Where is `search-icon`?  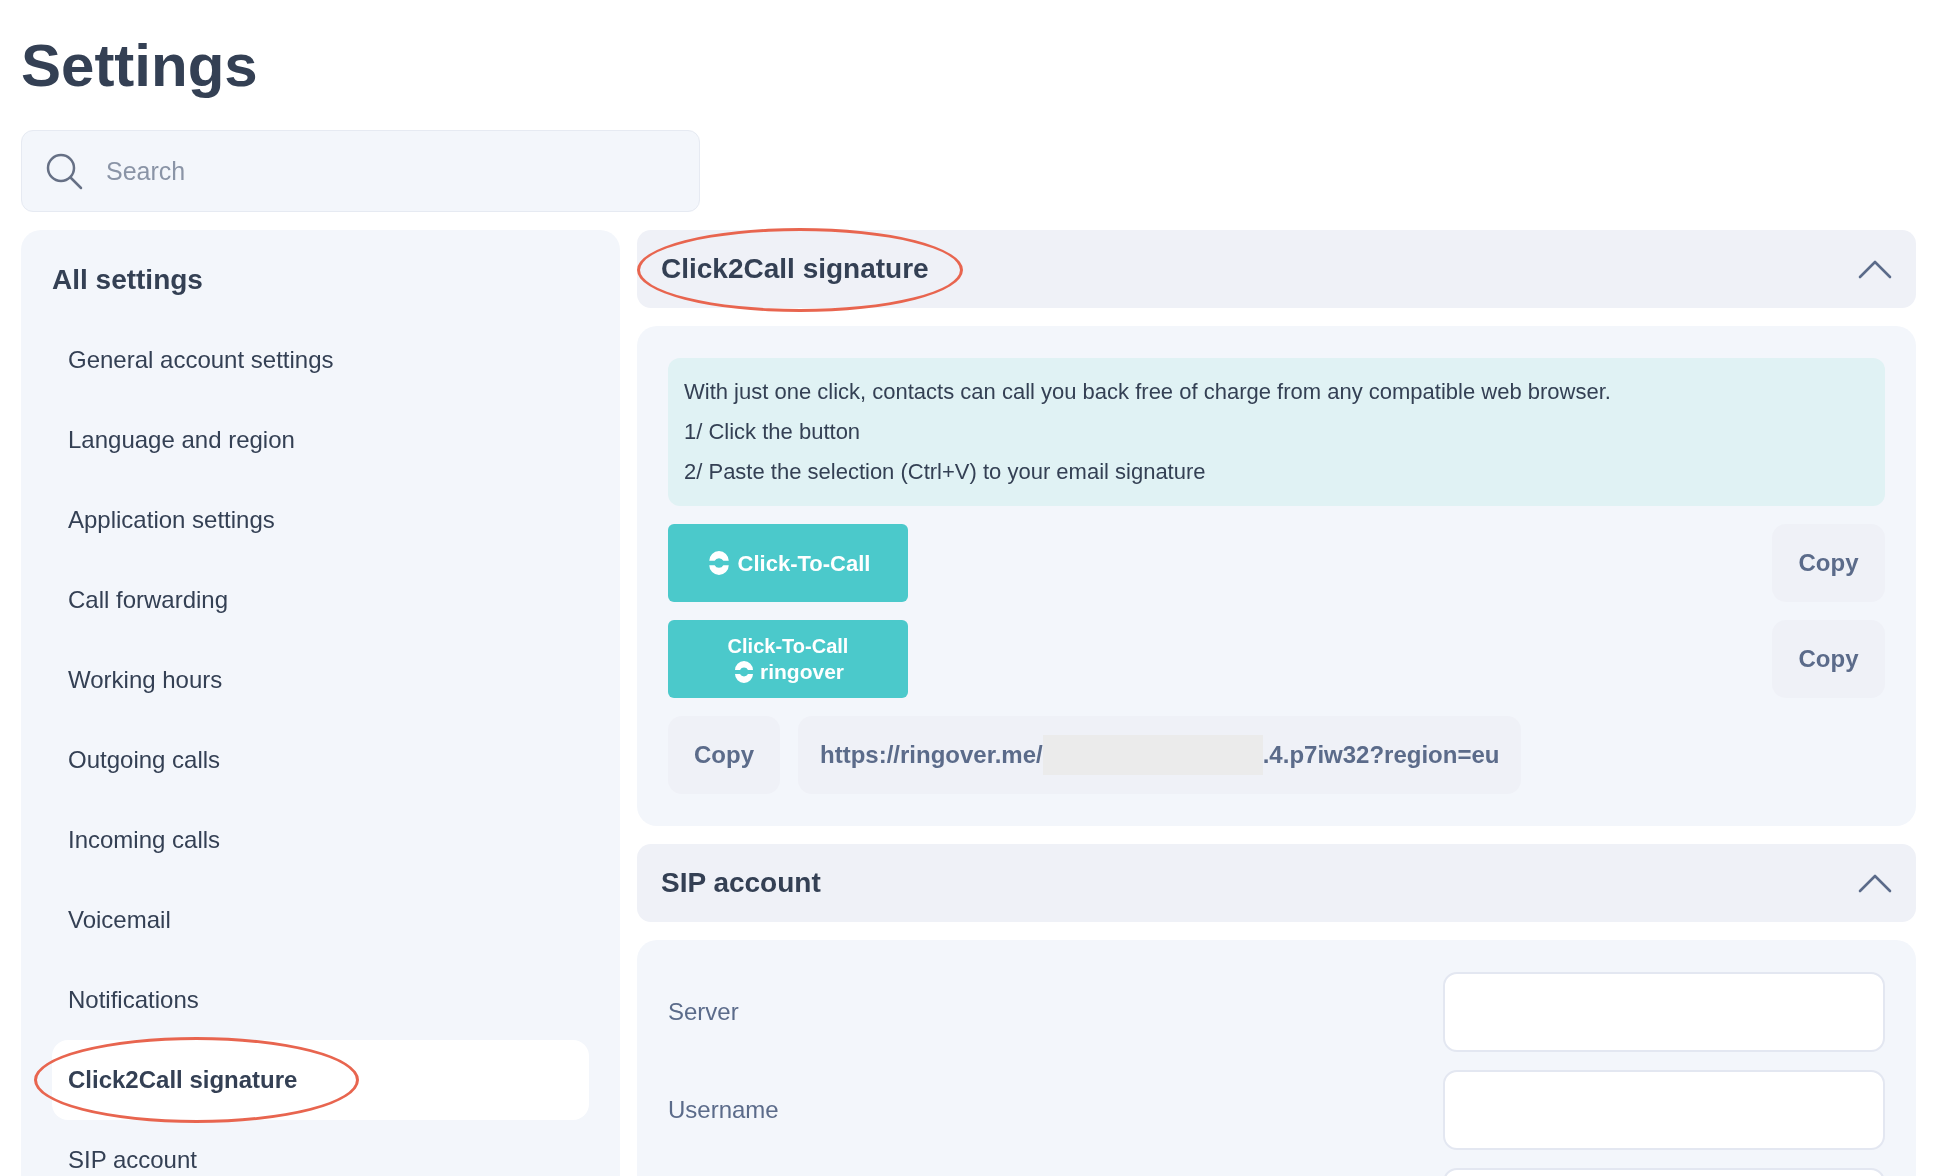 search-icon is located at coordinates (64, 171).